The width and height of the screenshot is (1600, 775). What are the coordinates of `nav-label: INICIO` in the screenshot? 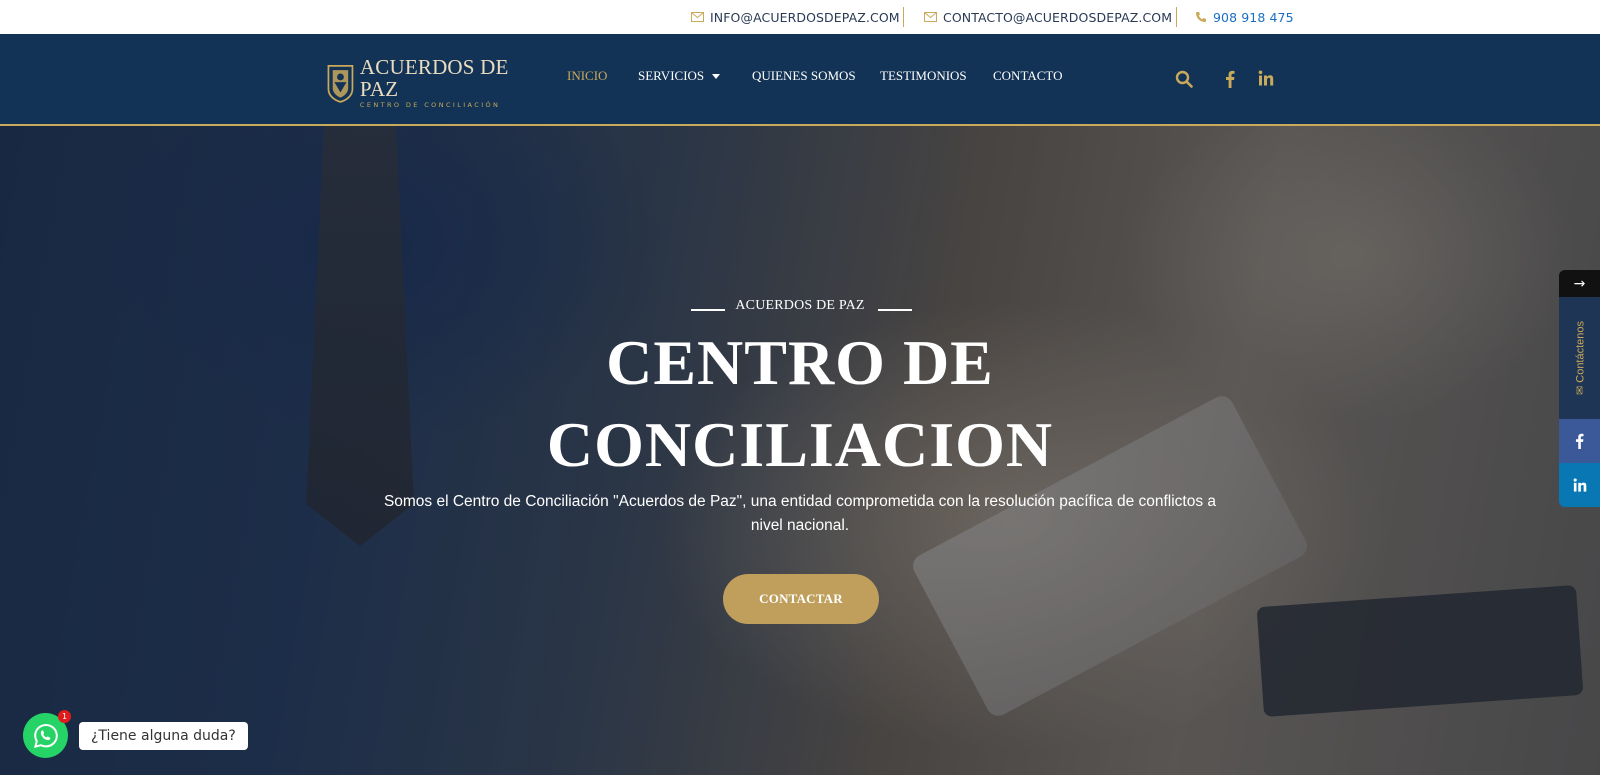 It's located at (587, 75).